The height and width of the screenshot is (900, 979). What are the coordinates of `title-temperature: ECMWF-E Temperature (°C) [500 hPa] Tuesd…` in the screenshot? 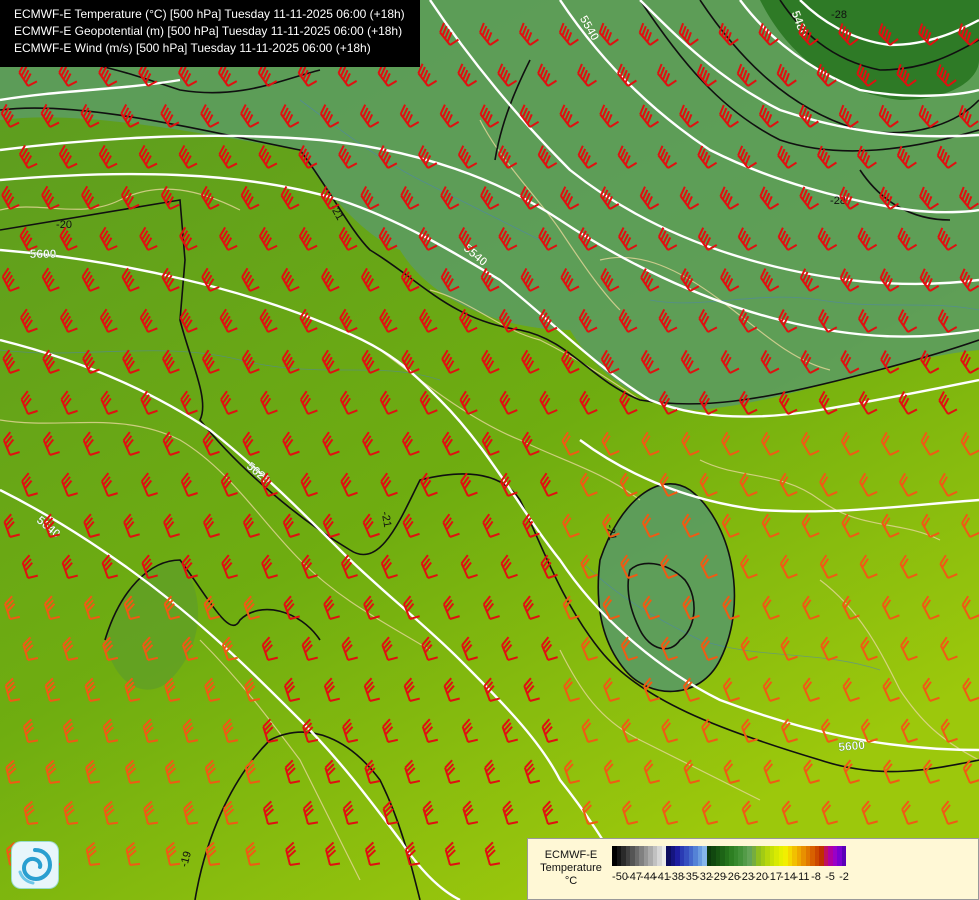 It's located at (209, 14).